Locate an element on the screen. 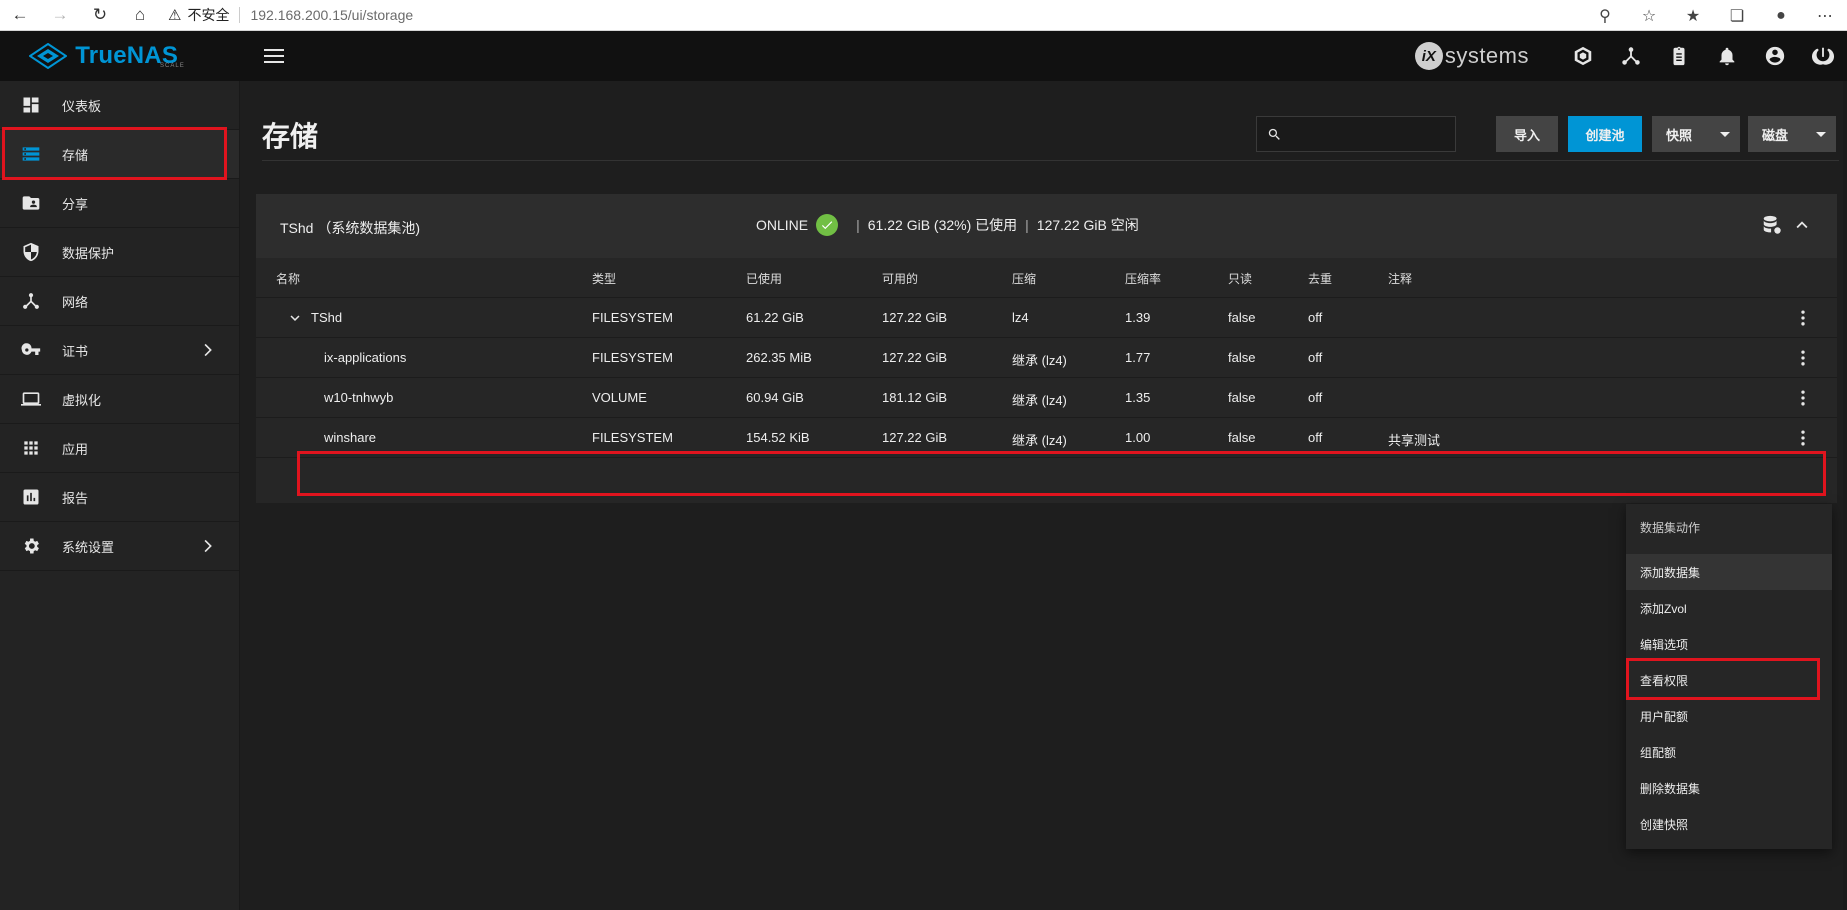  scrollbar is located at coordinates (1845, 495).